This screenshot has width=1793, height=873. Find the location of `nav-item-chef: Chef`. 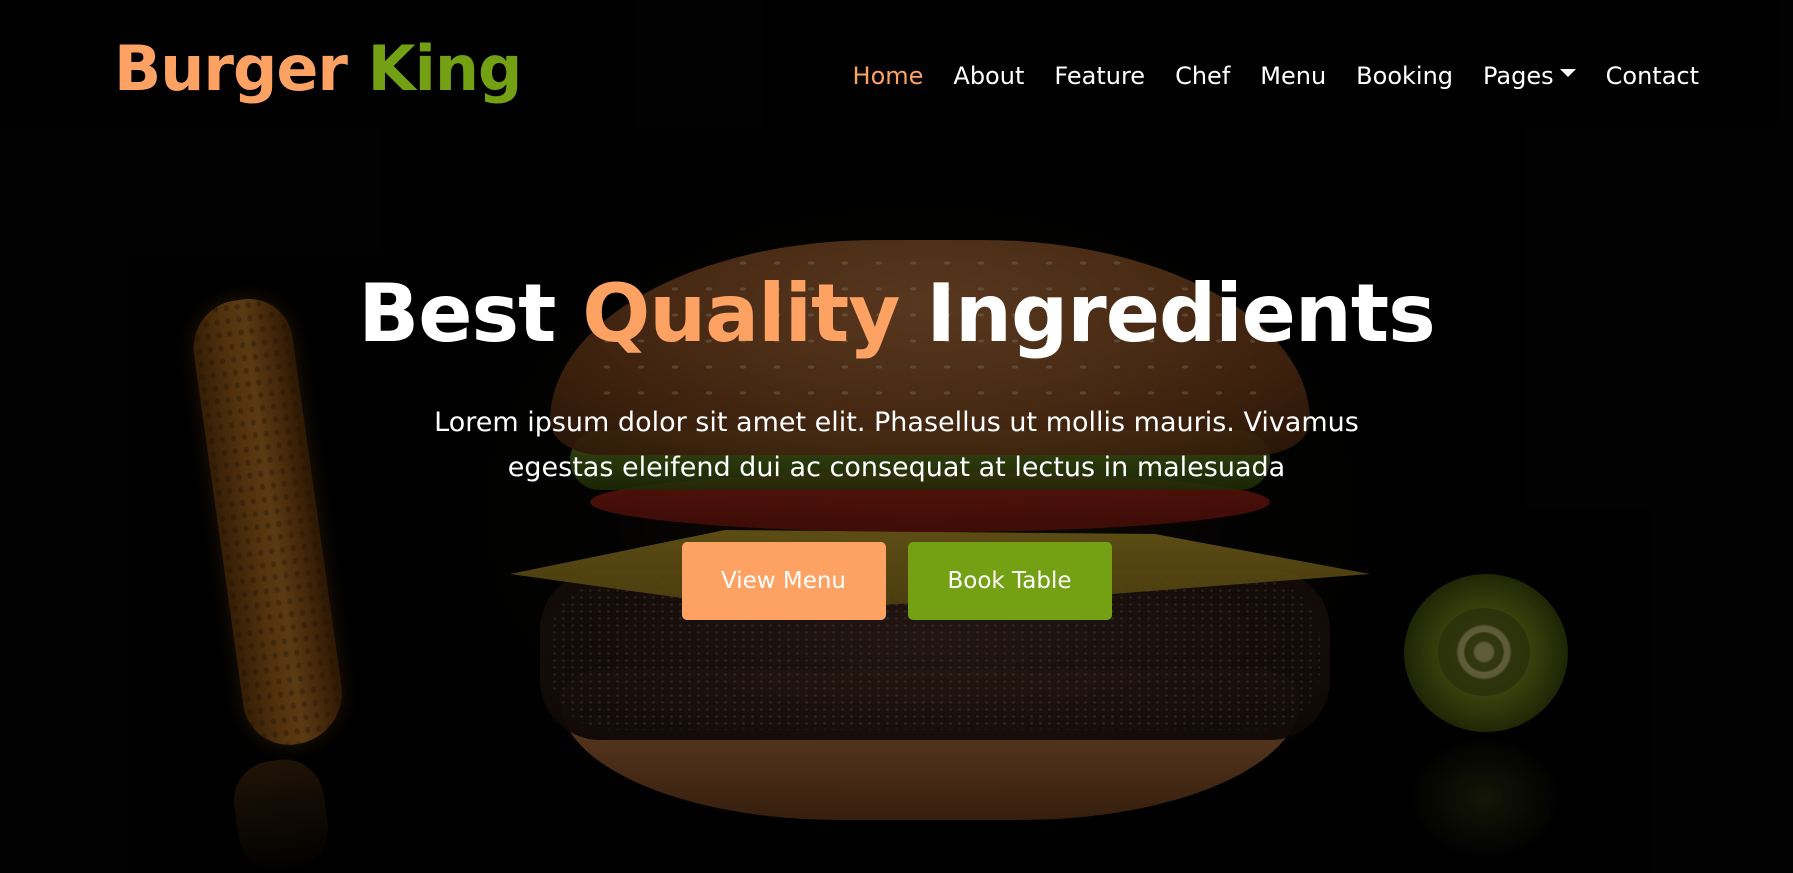

nav-item-chef: Chef is located at coordinates (1202, 76).